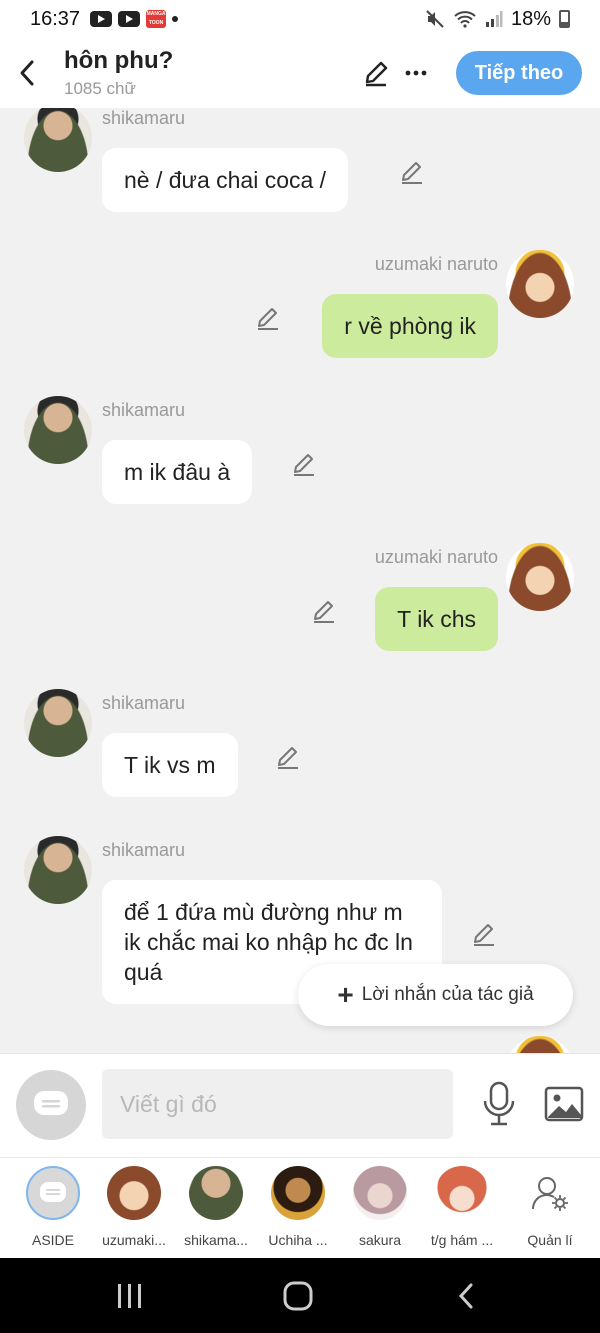 Image resolution: width=600 pixels, height=1333 pixels. Describe the element at coordinates (177, 472) in the screenshot. I see `message-bubble: m ik đâu à` at that location.